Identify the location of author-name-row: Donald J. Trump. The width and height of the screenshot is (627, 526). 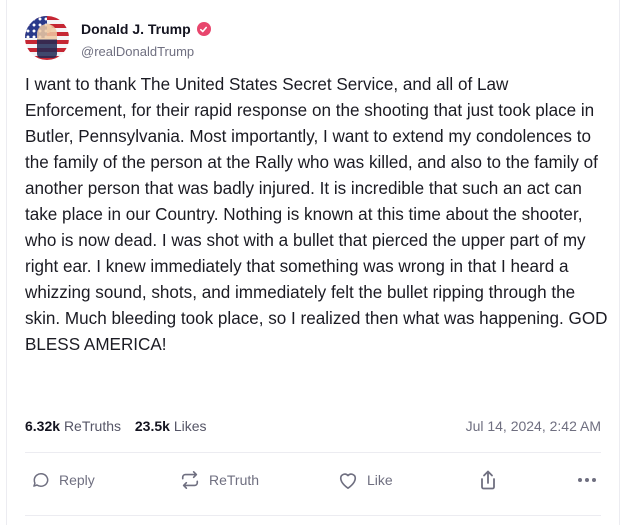
(146, 29).